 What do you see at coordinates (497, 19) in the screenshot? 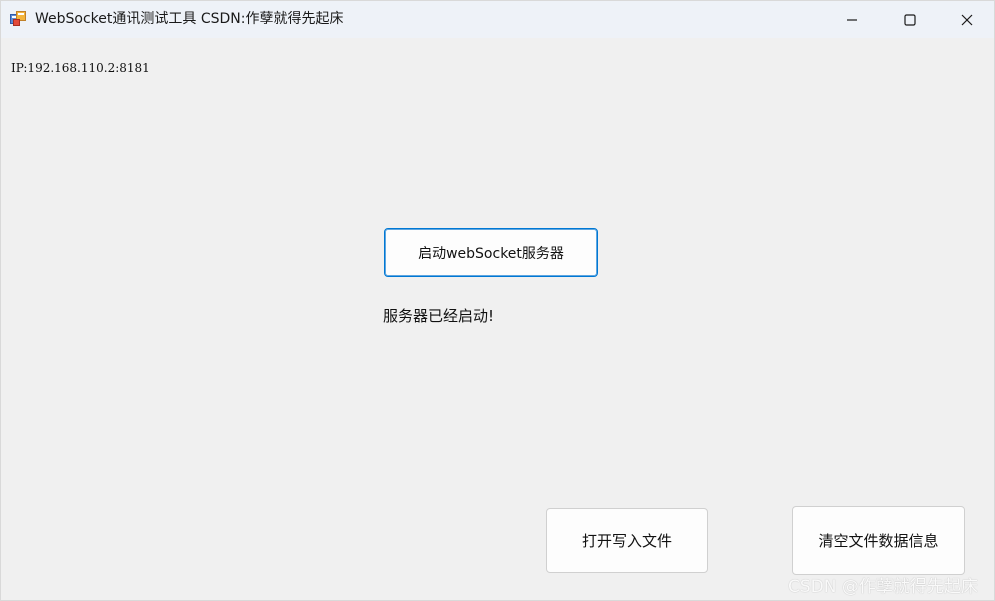
I see `title-bar: WebSocket通讯测试工具 CSDN:作孽就得先起床` at bounding box center [497, 19].